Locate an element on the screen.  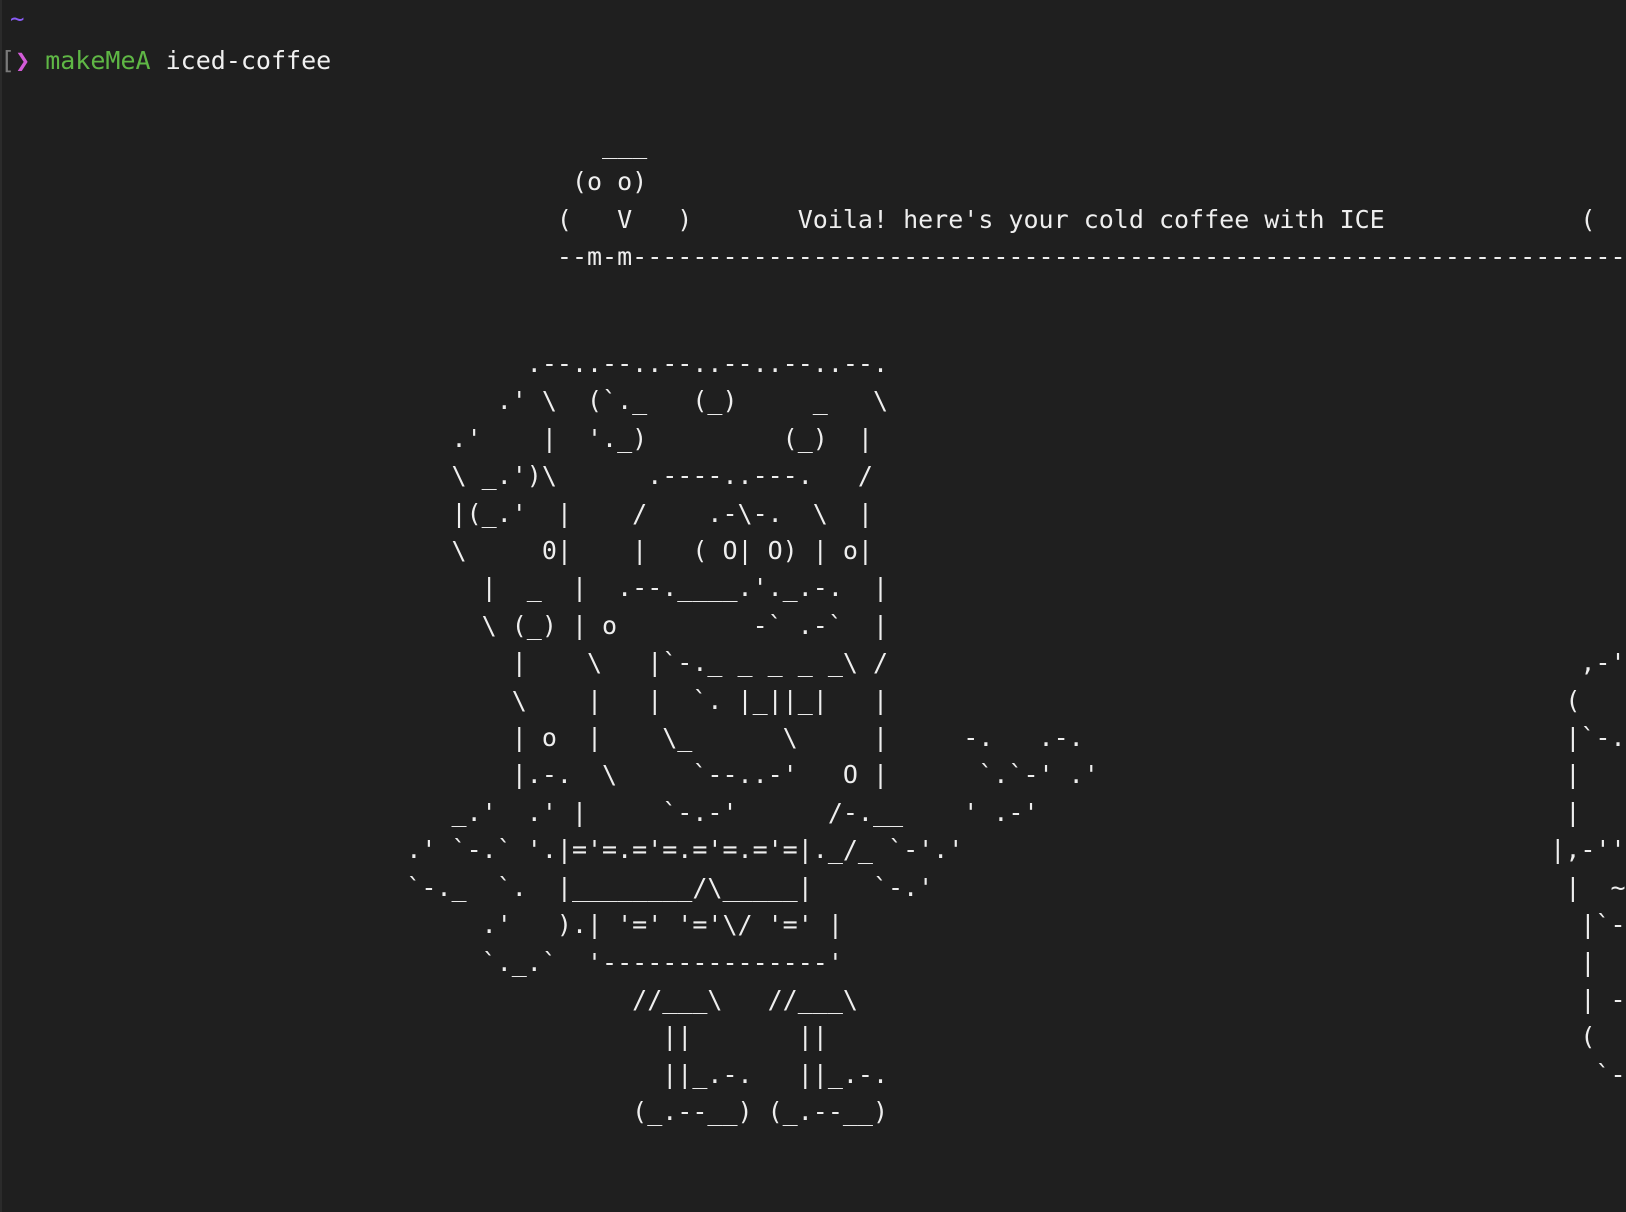
prompt-arrow-icon: ❯ is located at coordinates (23, 60).